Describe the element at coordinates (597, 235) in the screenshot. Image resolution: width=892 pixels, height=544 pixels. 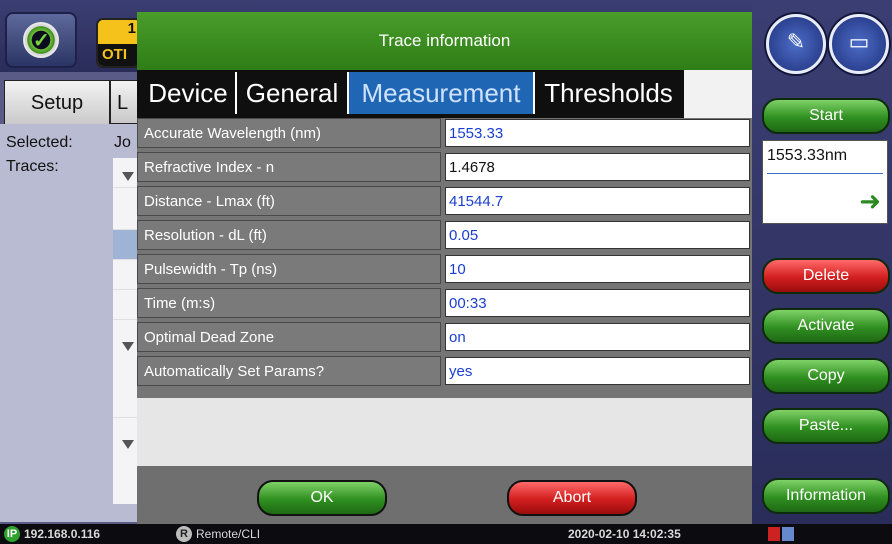
I see `row-value: 0.05` at that location.